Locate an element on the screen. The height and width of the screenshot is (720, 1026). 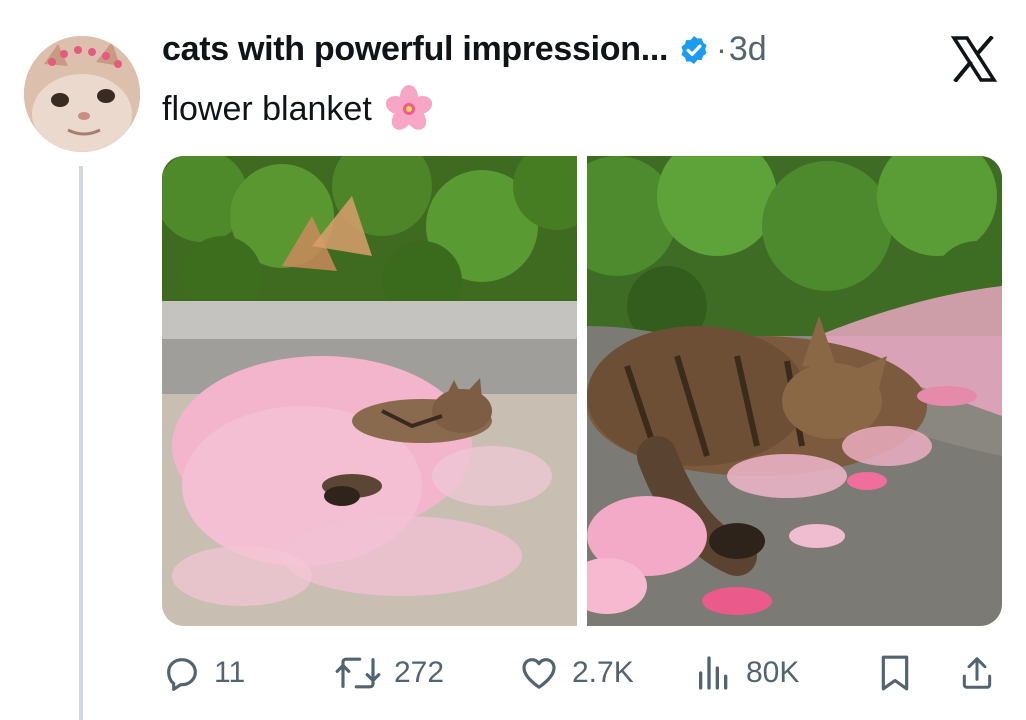
repost-icon is located at coordinates (358, 673).